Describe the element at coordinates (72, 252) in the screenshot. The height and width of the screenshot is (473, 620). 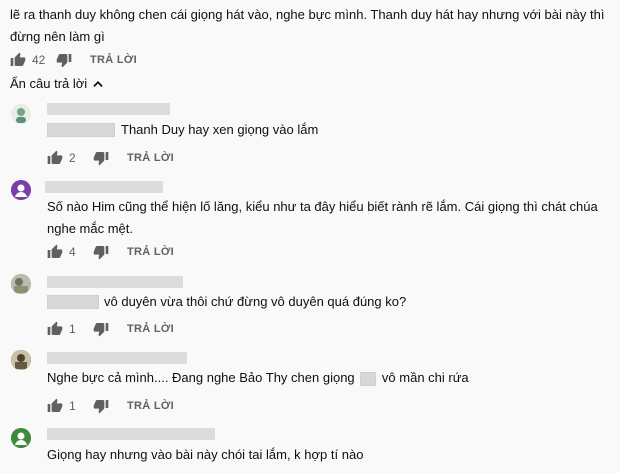
I see `like-count: 4` at that location.